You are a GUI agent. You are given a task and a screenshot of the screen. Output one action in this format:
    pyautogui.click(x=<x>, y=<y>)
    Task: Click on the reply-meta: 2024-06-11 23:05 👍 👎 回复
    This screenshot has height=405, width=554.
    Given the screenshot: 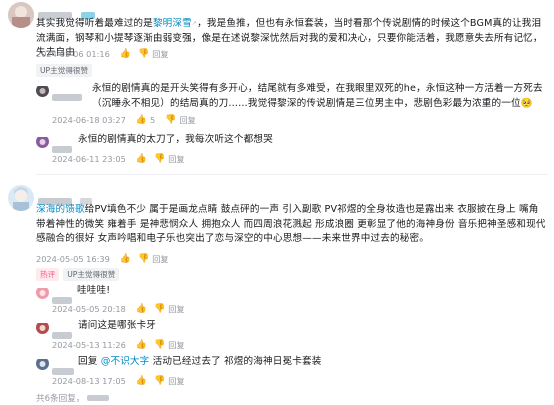 What is the action you would take?
    pyautogui.click(x=123, y=159)
    